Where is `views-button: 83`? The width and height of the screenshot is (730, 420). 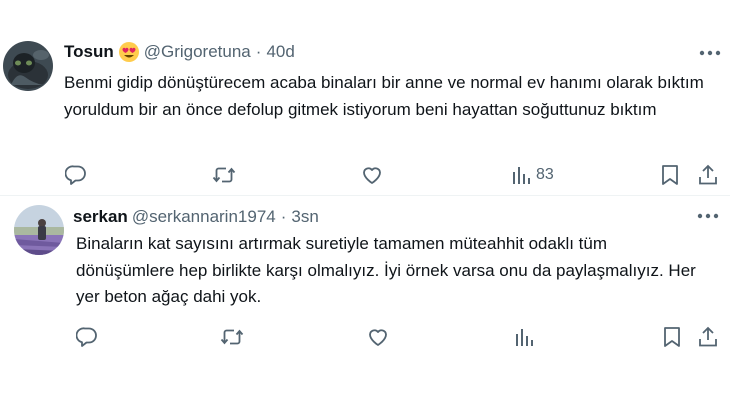
views-button: 83 is located at coordinates (533, 175).